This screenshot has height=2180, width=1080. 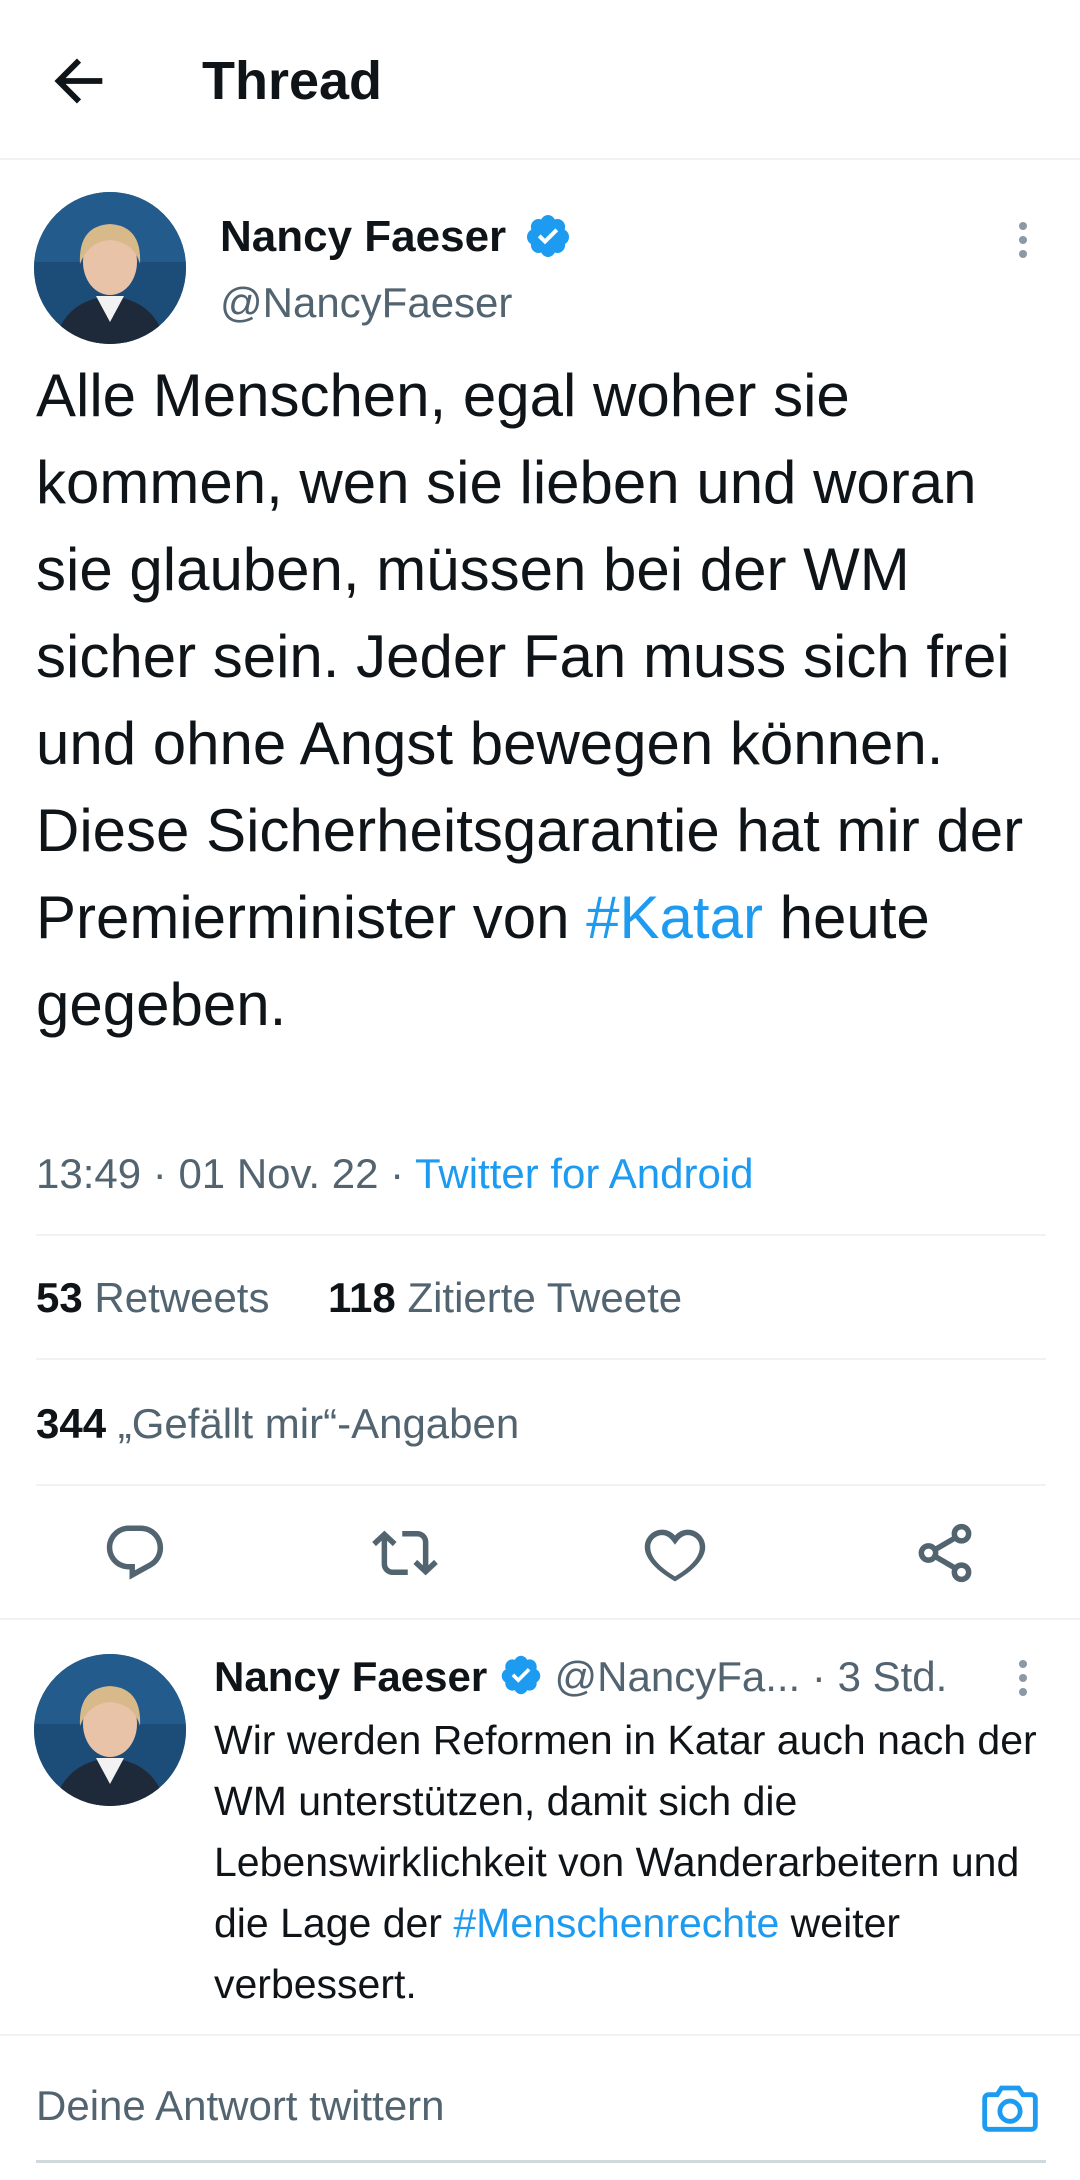 I want to click on hashtag-link: #Katar, so click(x=674, y=917).